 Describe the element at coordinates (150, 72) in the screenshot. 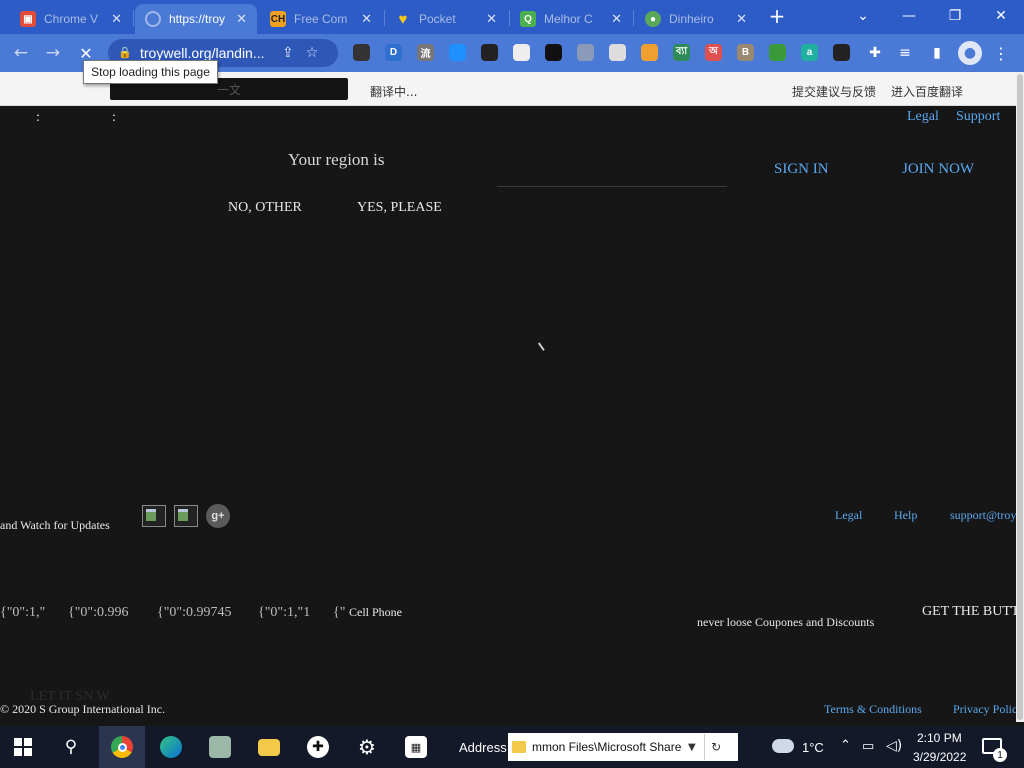

I see `tooltip: Stop loading this page` at that location.